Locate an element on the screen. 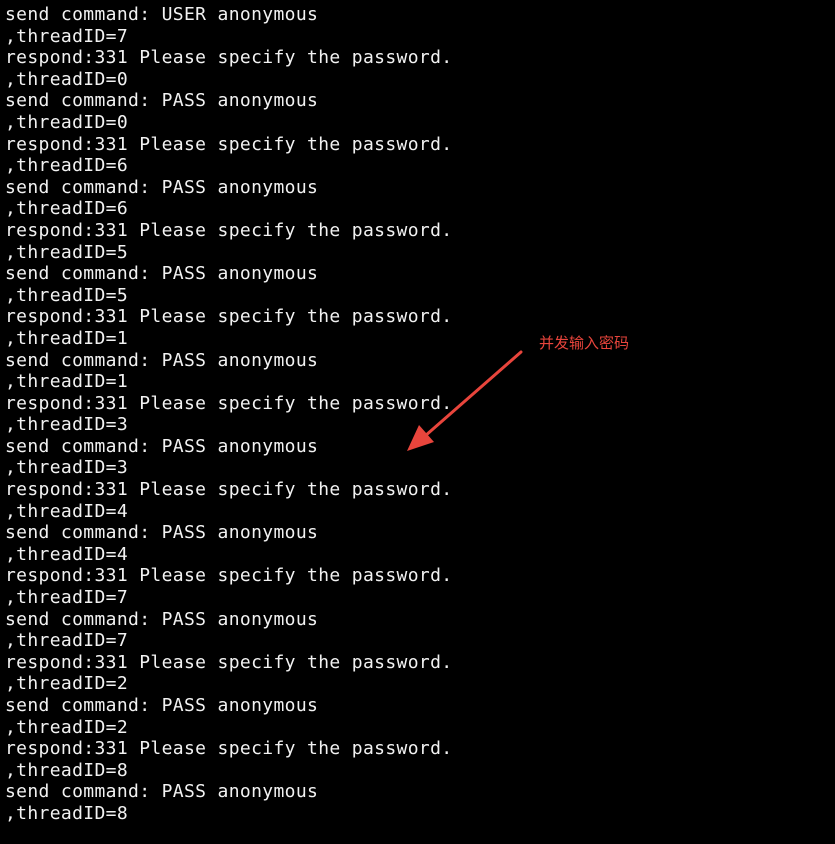 Image resolution: width=835 pixels, height=844 pixels. terminal-line: send command: USER anonymous is located at coordinates (162, 14).